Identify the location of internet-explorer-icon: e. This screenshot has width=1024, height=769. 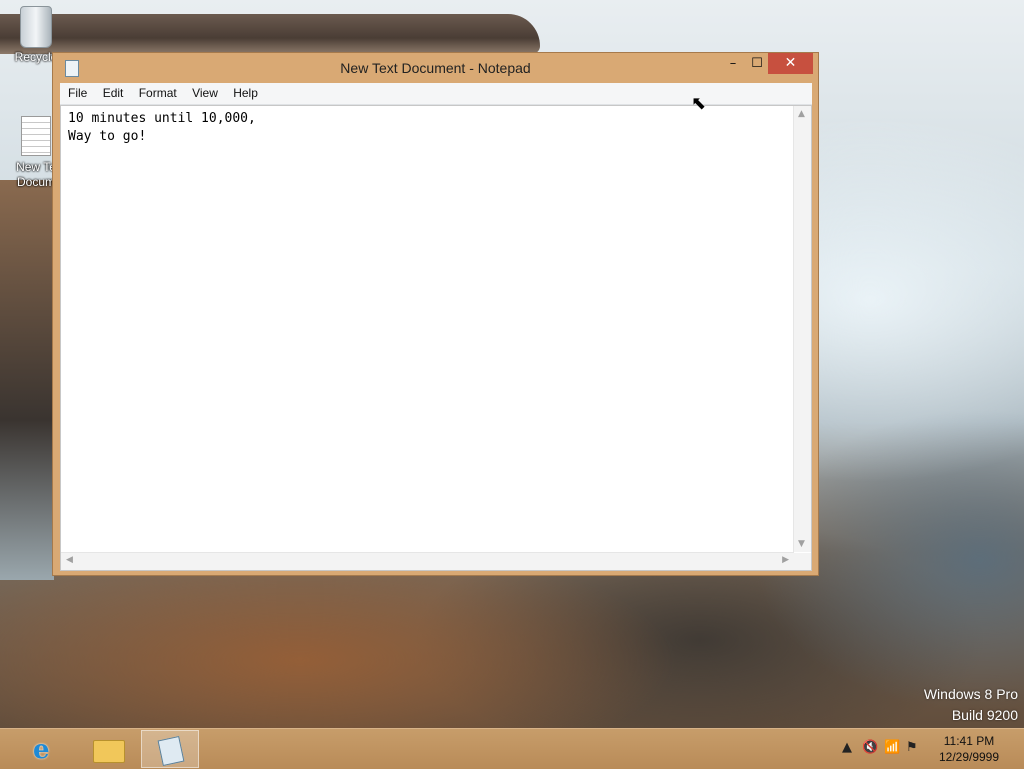
(41, 750).